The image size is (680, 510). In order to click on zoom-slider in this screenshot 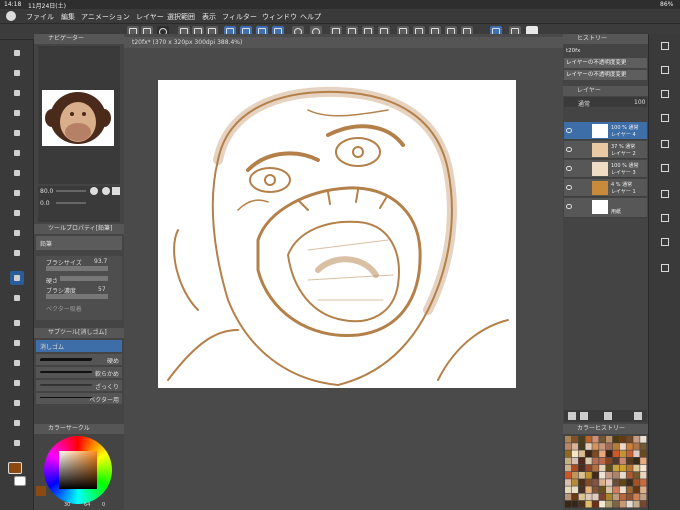, I will do `click(71, 191)`.